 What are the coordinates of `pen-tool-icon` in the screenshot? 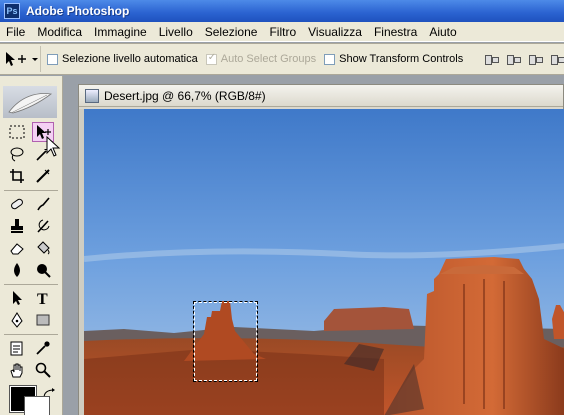 It's located at (17, 320).